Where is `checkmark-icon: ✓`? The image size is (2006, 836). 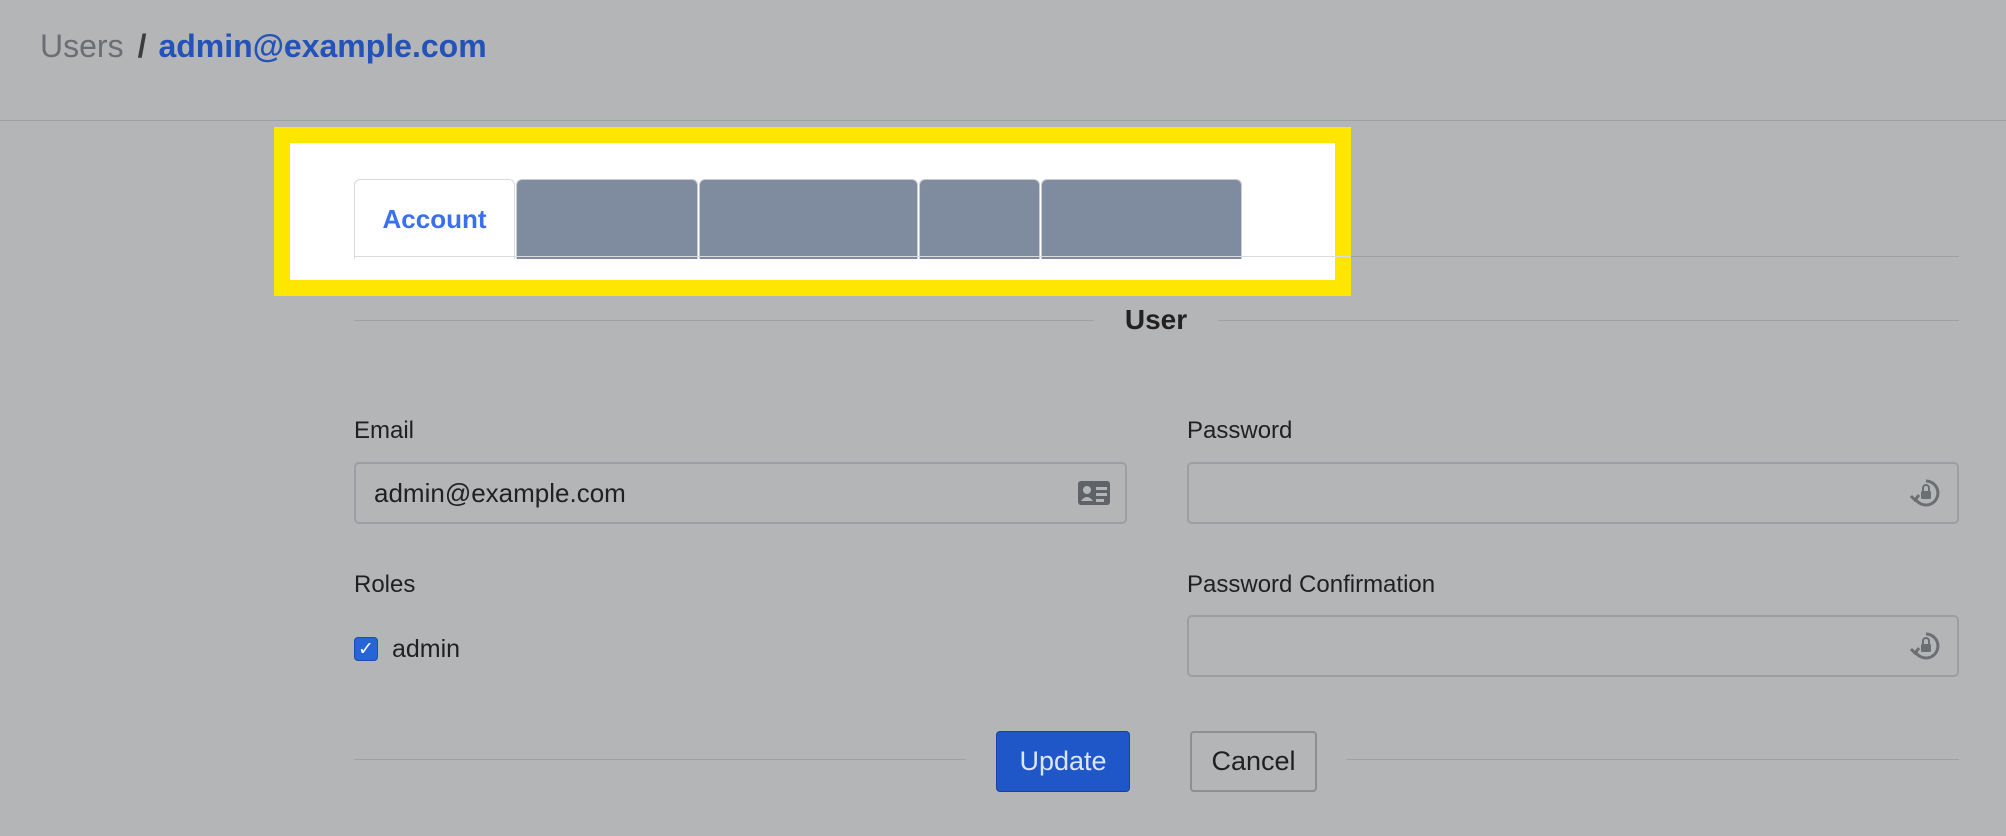
checkmark-icon: ✓ is located at coordinates (366, 649).